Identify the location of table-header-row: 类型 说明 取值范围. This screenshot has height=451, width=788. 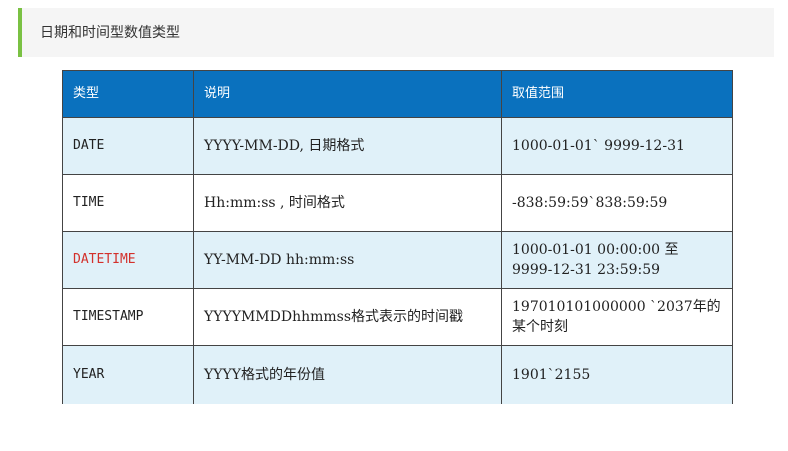
(397, 94).